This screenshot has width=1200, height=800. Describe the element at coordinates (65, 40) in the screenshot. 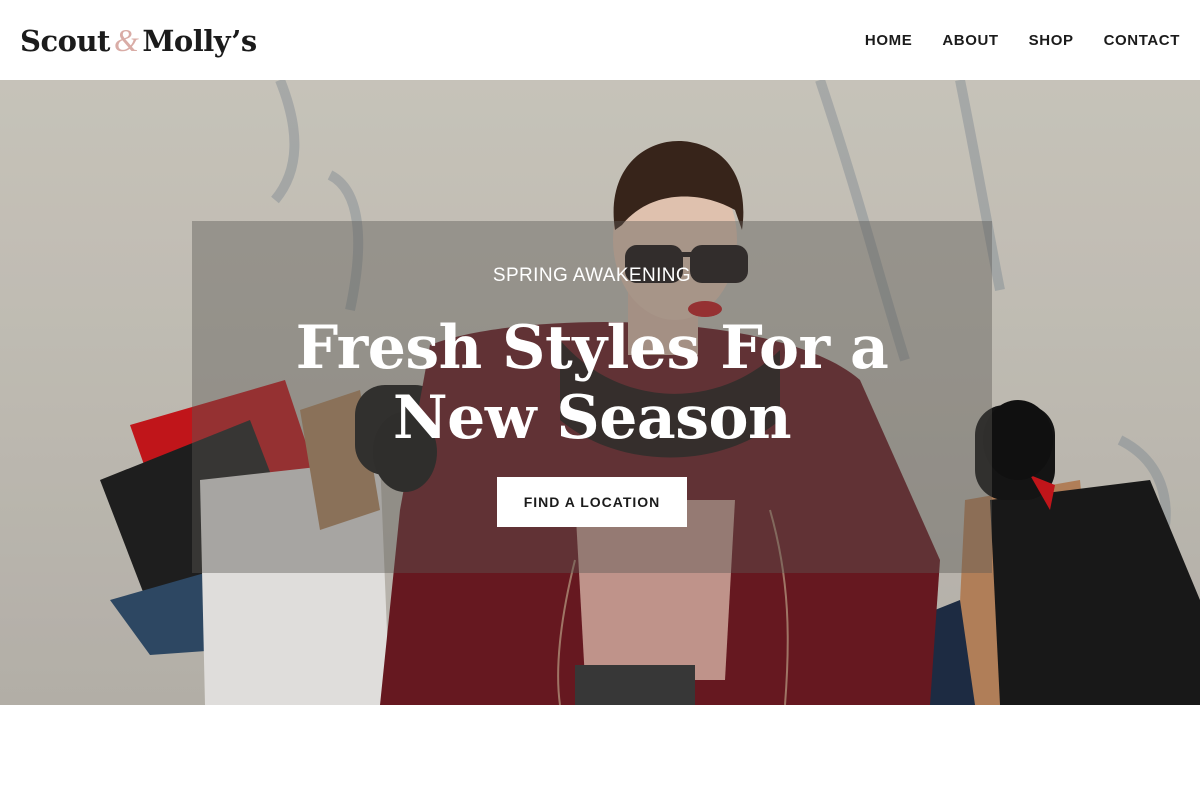

I see `logo-text-scout: Scout` at that location.